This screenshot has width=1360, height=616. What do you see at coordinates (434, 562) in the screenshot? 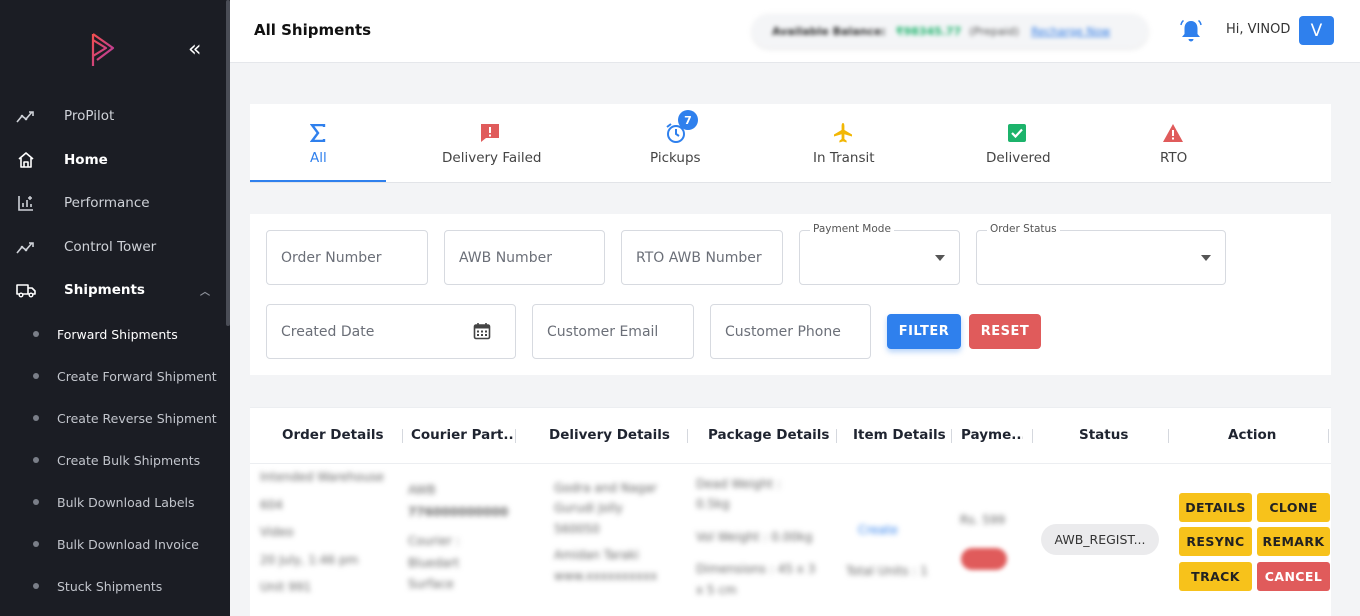
I see `courier-name: Bluedart` at bounding box center [434, 562].